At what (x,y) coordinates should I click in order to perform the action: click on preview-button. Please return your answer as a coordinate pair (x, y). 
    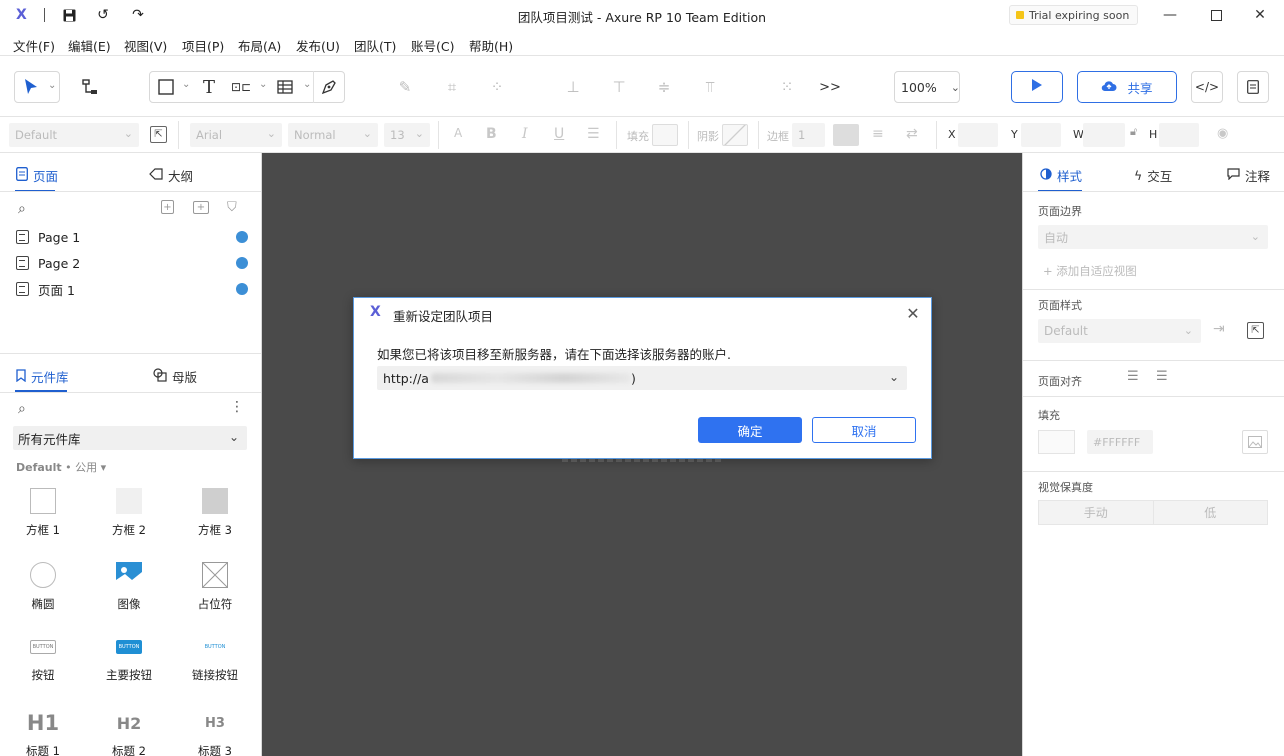
    Looking at the image, I should click on (1037, 87).